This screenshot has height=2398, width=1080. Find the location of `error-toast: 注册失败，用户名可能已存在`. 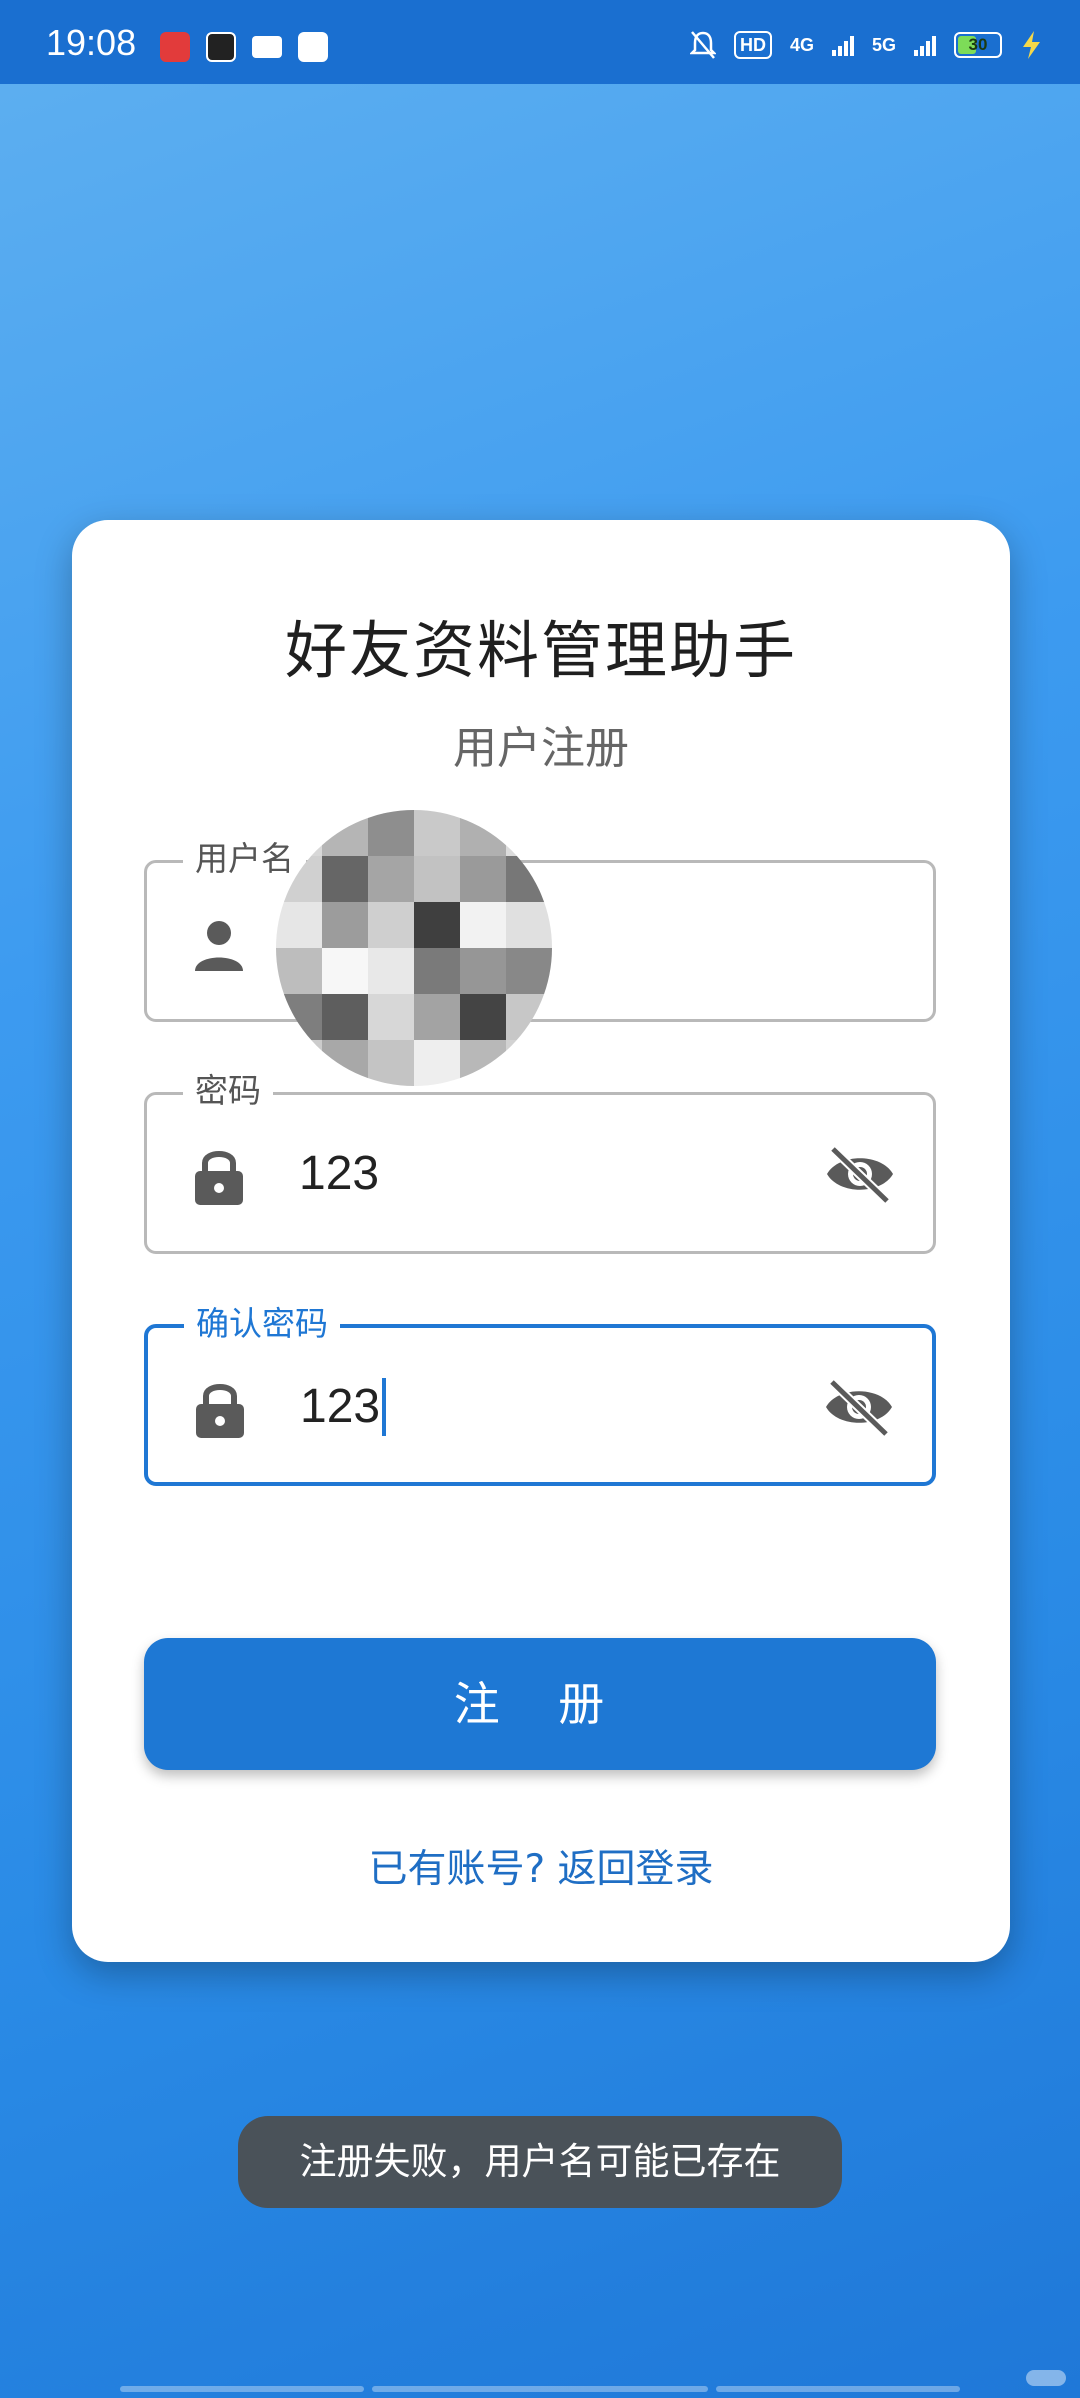

error-toast: 注册失败，用户名可能已存在 is located at coordinates (540, 2162).